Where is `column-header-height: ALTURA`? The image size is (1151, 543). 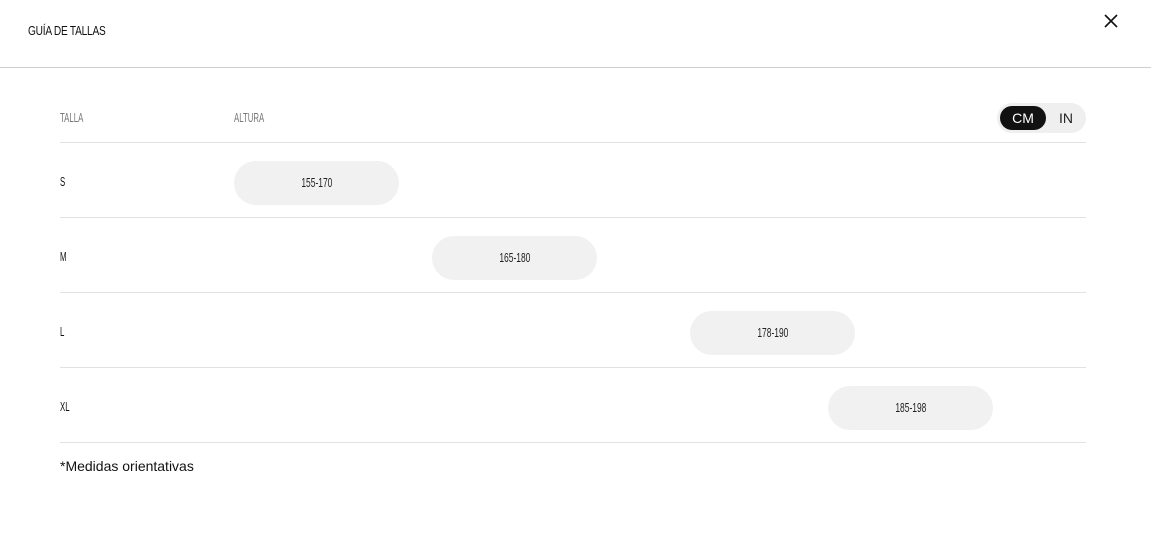 column-header-height: ALTURA is located at coordinates (249, 117).